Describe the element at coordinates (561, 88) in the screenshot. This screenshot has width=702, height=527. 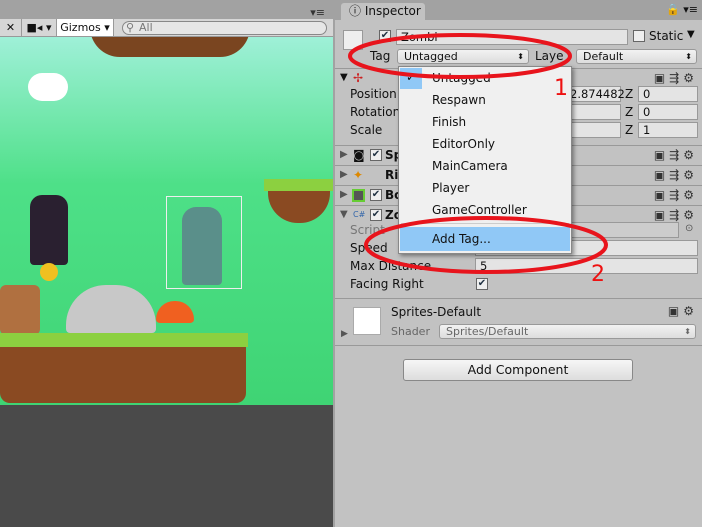
I see `annotation-label-1: 1` at that location.